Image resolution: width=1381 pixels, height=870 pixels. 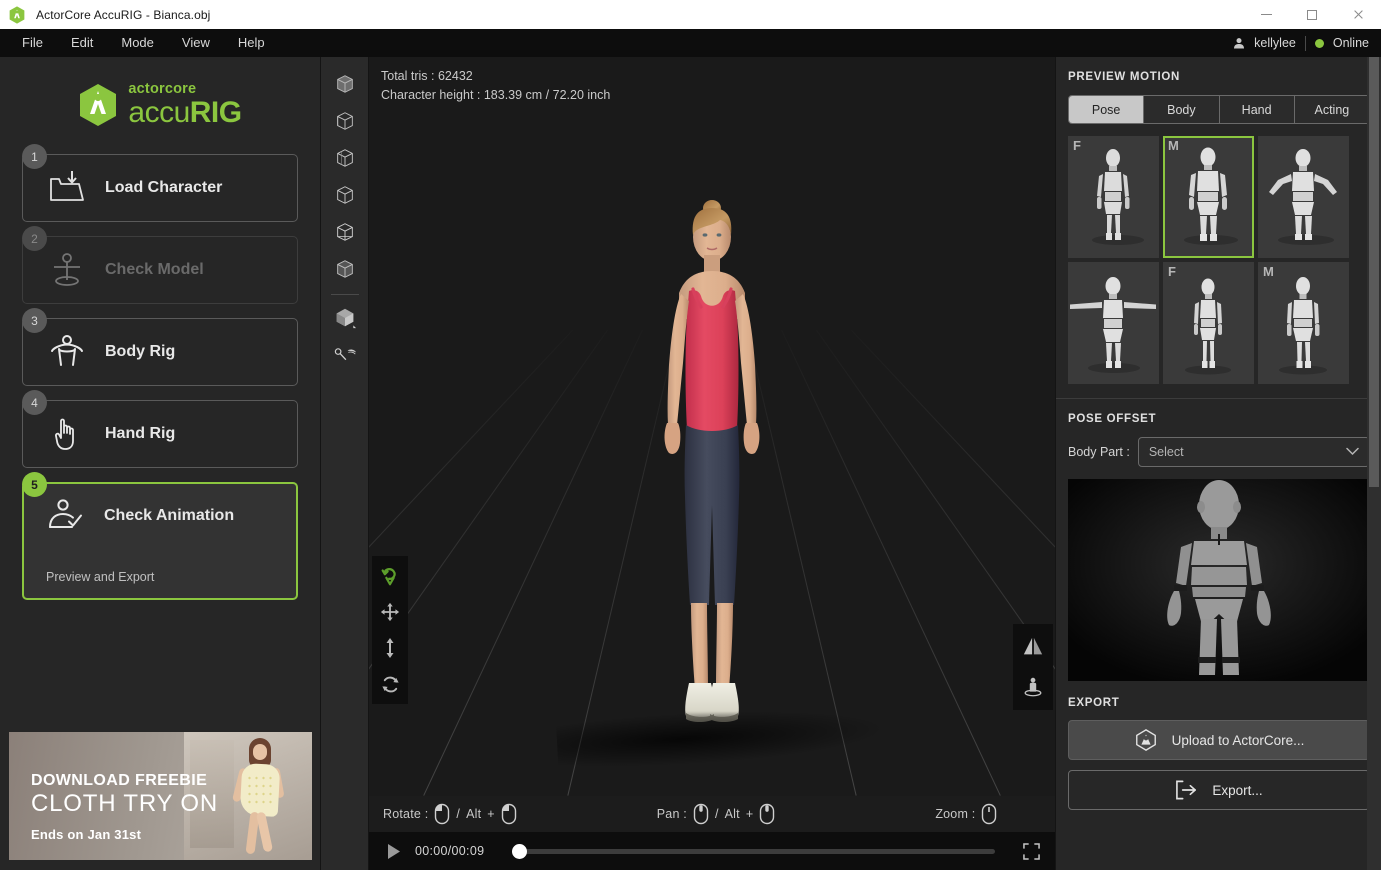 What do you see at coordinates (260, 798) in the screenshot?
I see `promo-model-figure` at bounding box center [260, 798].